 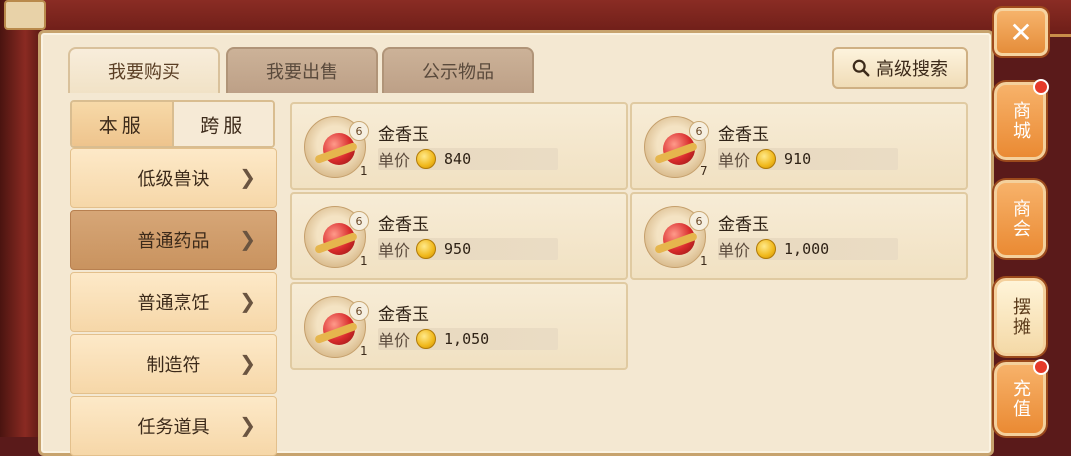 I want to click on item-card: 6 1 金香玉 单价 1,050, so click(x=459, y=326).